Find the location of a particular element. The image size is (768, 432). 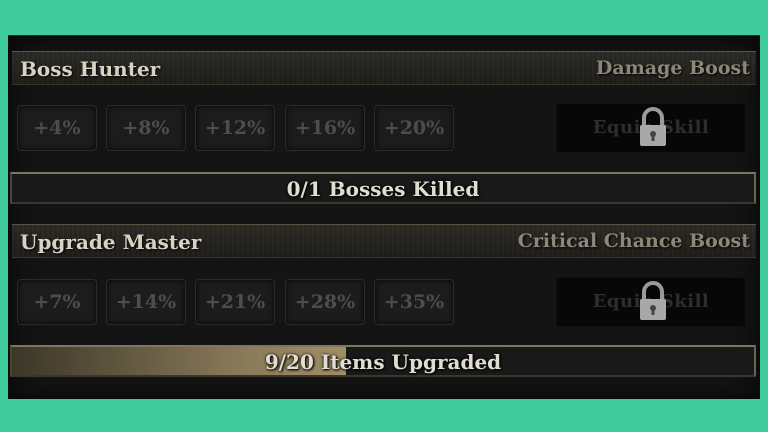

tier-2: +14% is located at coordinates (146, 302).